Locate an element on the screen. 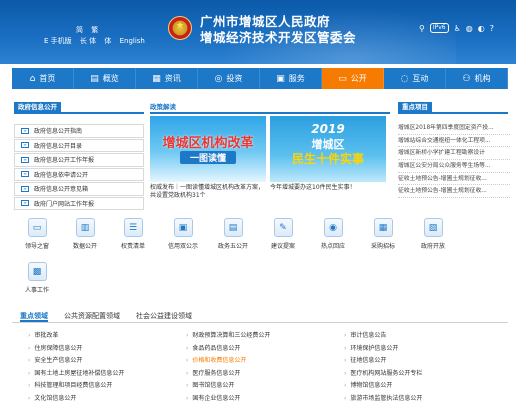 The image size is (516, 416). tab-public-resources: 公共资源配置领域 is located at coordinates (92, 316).